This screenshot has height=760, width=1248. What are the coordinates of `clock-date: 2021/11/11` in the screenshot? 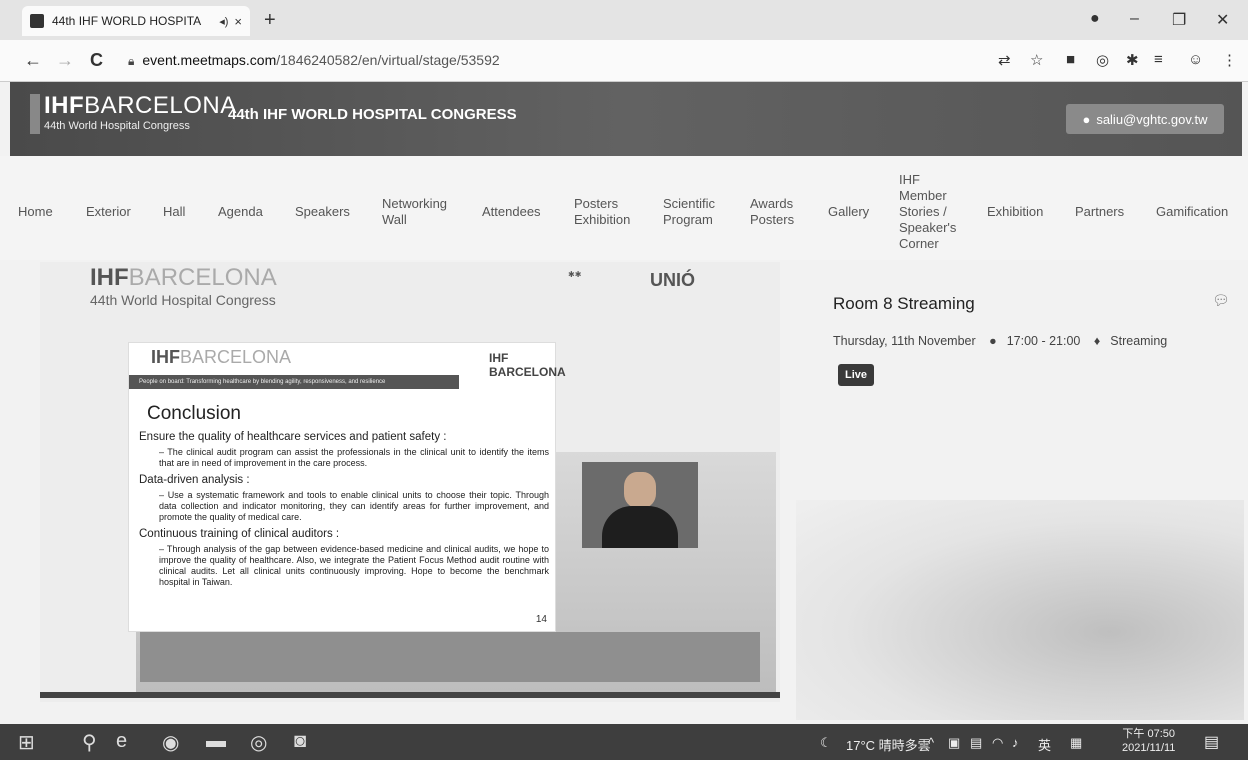 It's located at (1149, 748).